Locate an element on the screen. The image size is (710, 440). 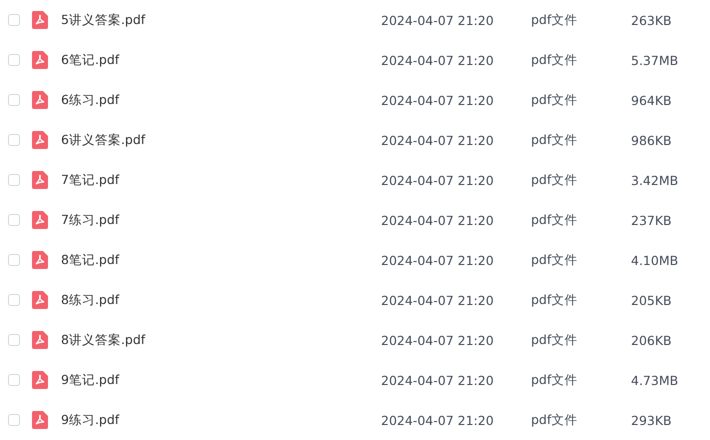
file-name: 8讲义答案.pdf is located at coordinates (221, 340).